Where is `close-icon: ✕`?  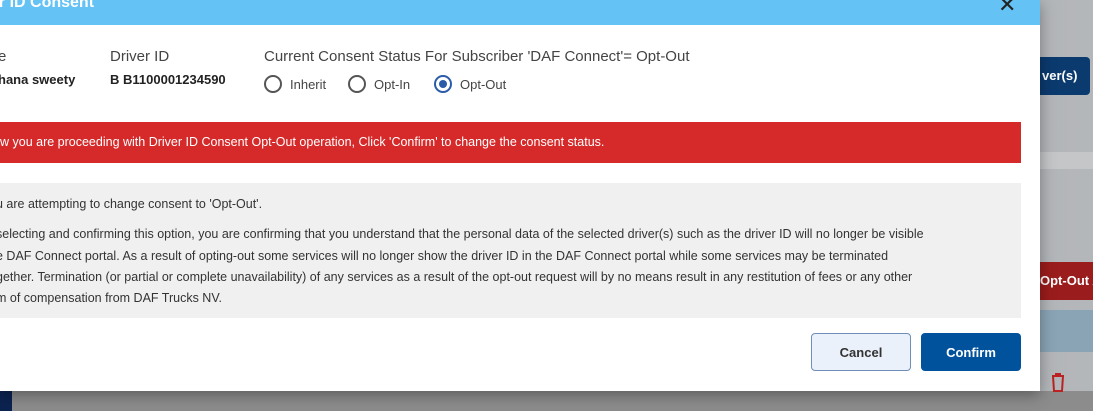
close-icon: ✕ is located at coordinates (1007, 8).